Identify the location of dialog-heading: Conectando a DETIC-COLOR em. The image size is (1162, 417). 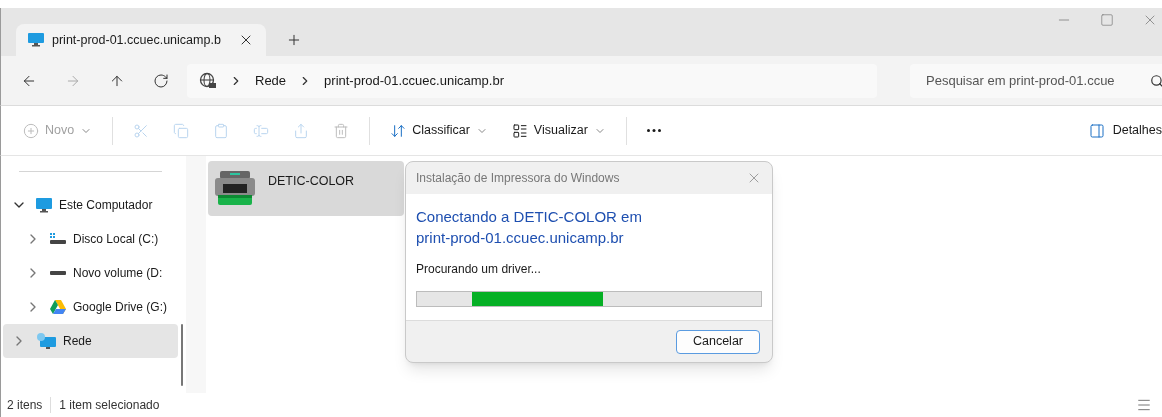
(529, 217).